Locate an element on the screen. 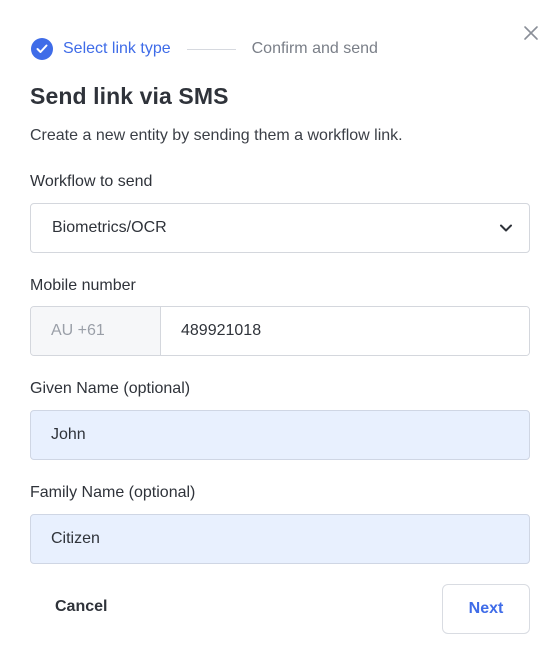  step-connector is located at coordinates (211, 49).